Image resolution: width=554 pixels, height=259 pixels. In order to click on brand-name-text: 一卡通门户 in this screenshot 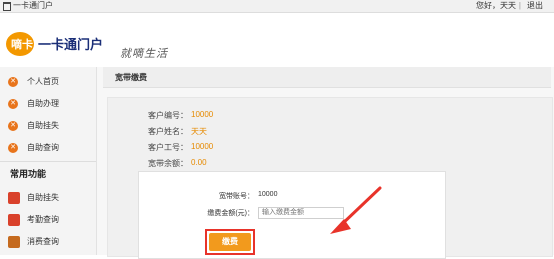, I will do `click(70, 45)`.